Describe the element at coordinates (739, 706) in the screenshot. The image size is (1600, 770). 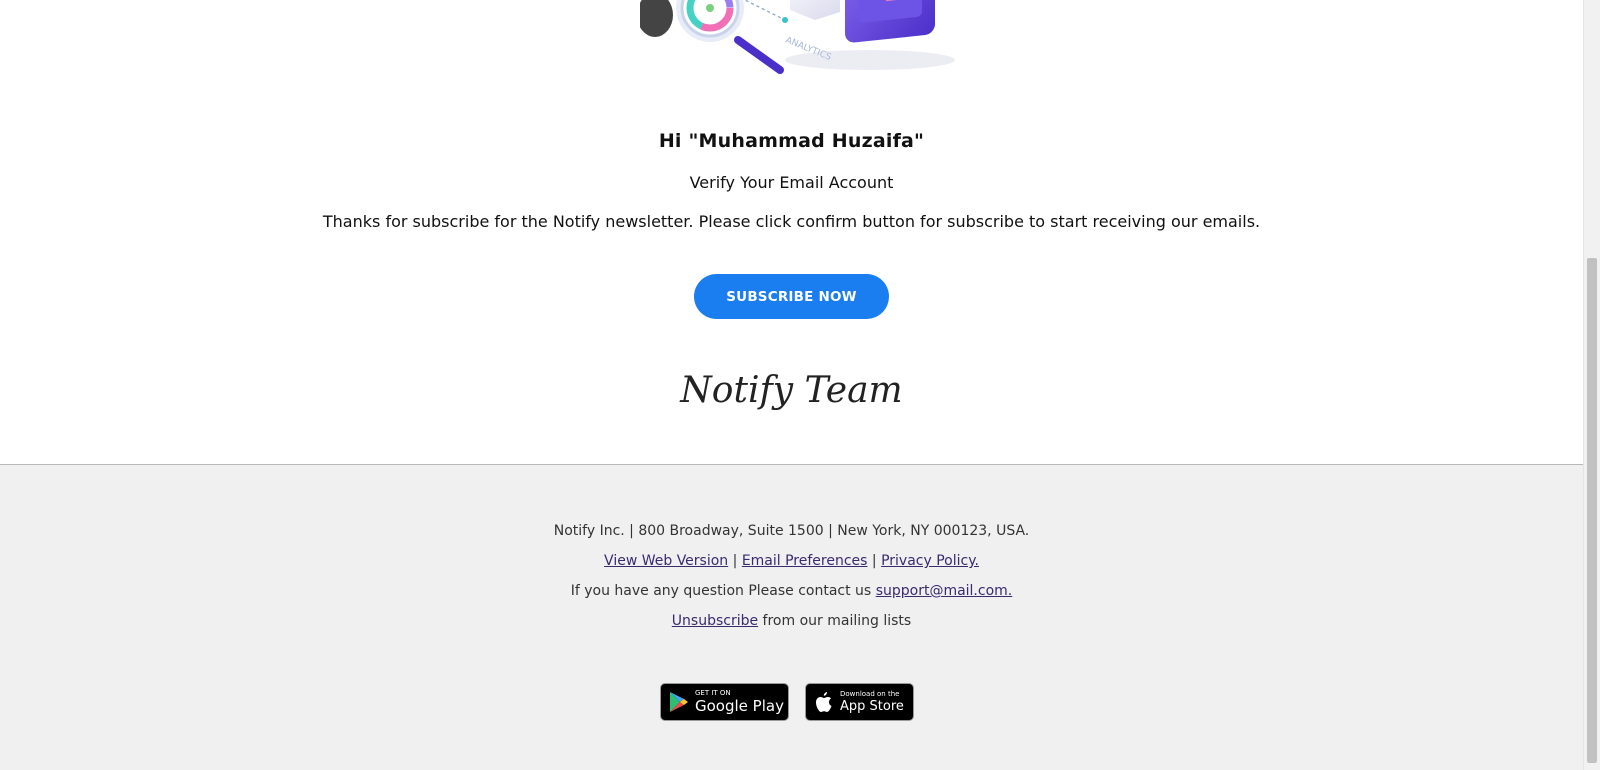
I see `google-badge-text: Google Play` at that location.